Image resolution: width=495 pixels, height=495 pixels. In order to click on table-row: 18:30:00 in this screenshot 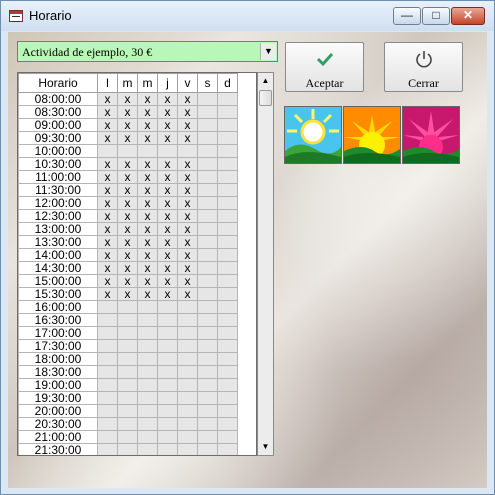, I will do `click(128, 372)`.